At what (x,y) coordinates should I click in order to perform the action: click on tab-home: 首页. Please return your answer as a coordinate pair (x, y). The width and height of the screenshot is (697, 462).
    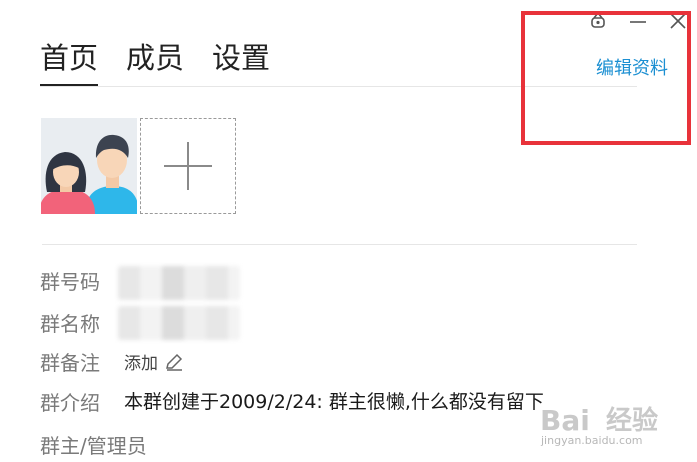
    Looking at the image, I should click on (69, 62).